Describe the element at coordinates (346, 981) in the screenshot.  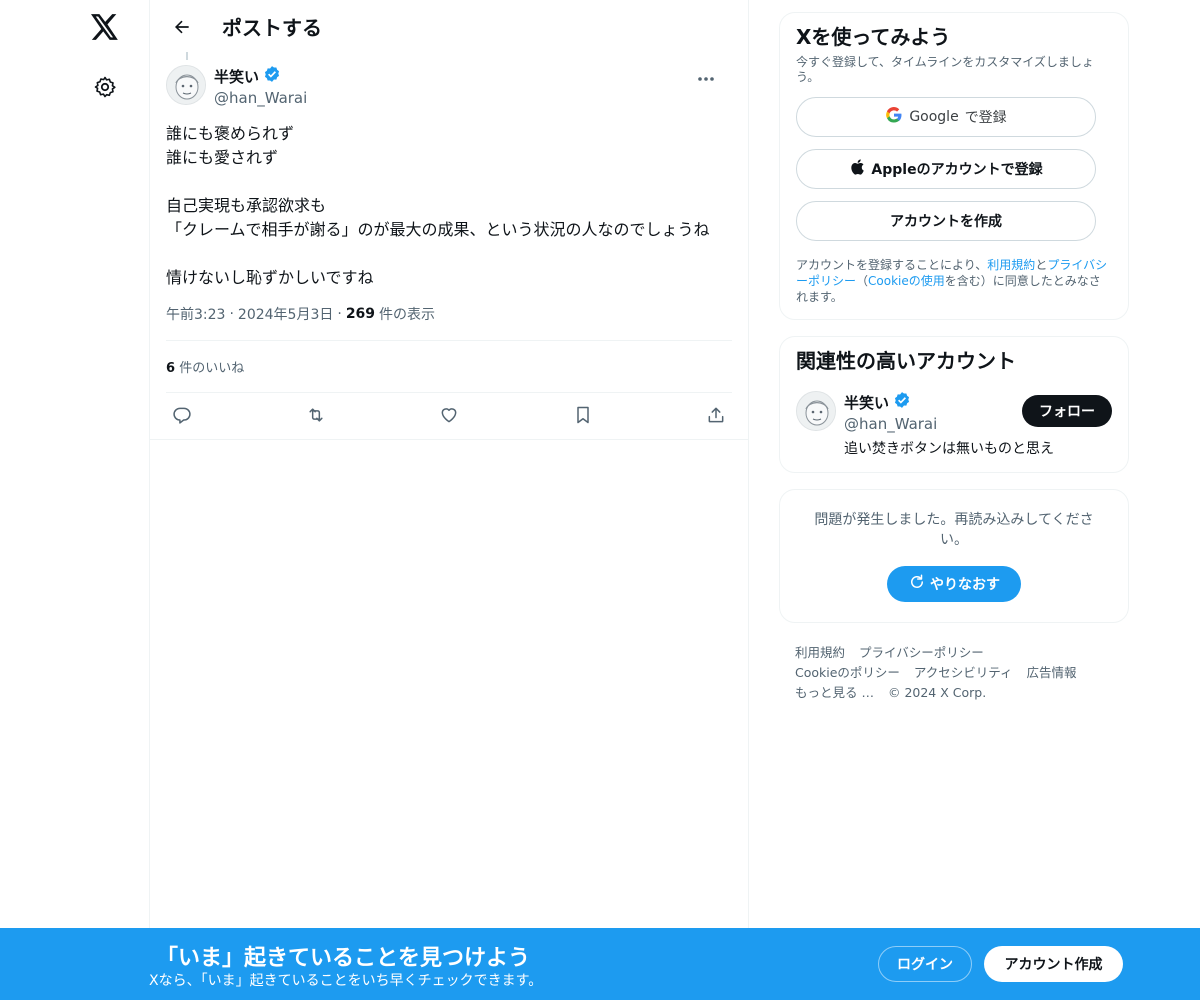
I see `banner-subtitle: Xなら、「いま」起きていることをいち早くチェックできます。` at that location.